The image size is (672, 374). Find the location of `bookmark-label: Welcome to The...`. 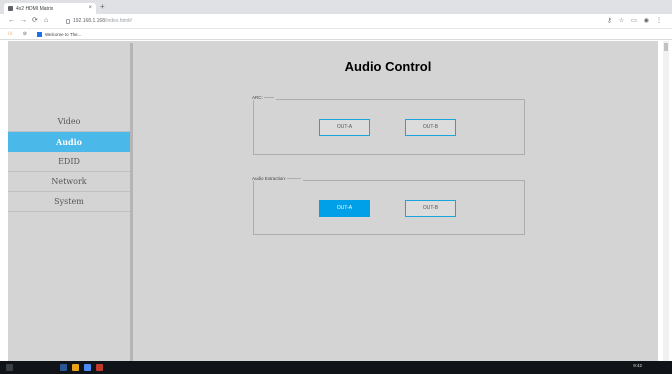

bookmark-label: Welcome to The... is located at coordinates (63, 34).